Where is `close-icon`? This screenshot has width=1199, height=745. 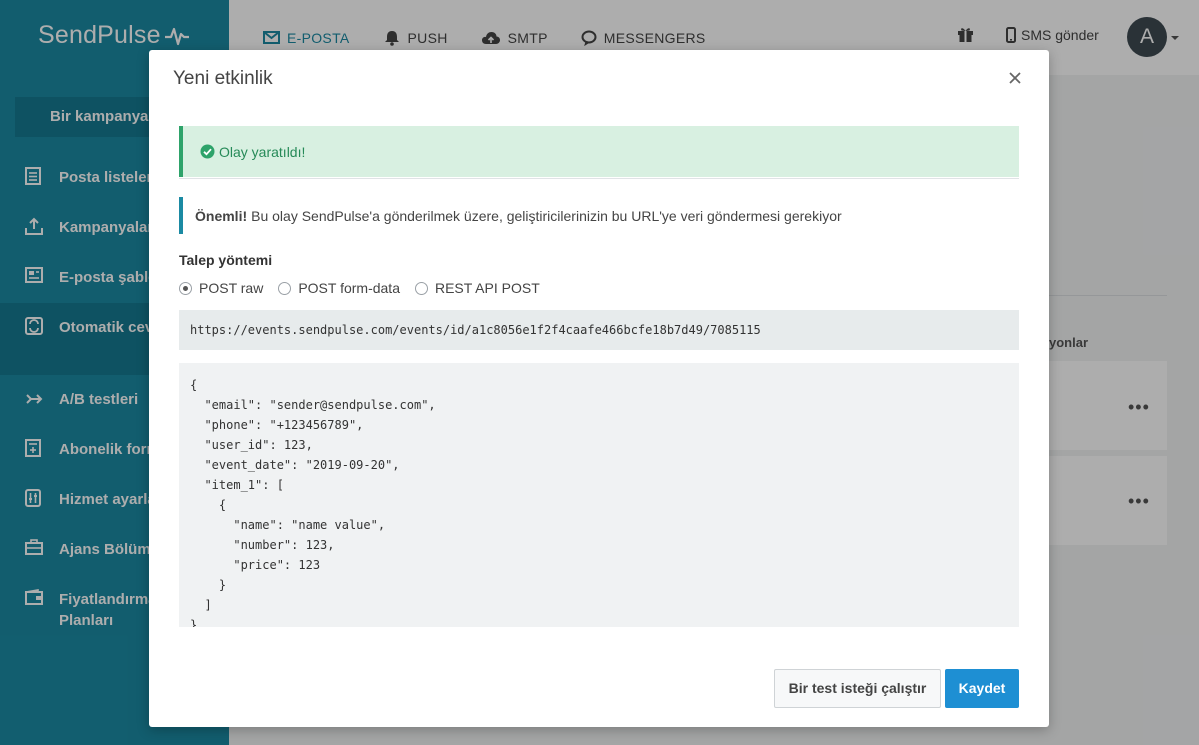
close-icon is located at coordinates (1015, 78).